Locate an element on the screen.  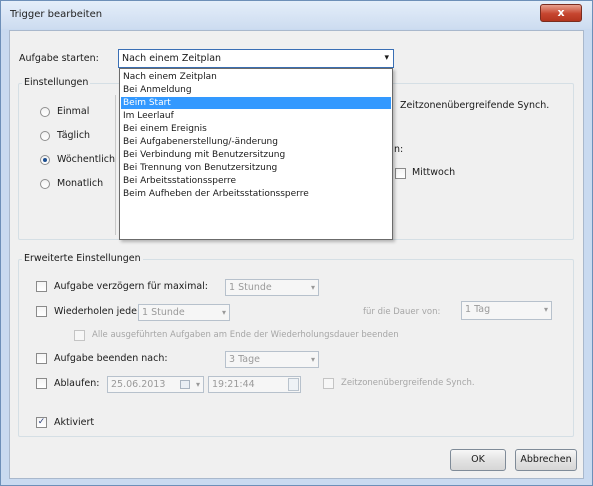
expire-time-picker: 19:21:44 is located at coordinates (254, 384).